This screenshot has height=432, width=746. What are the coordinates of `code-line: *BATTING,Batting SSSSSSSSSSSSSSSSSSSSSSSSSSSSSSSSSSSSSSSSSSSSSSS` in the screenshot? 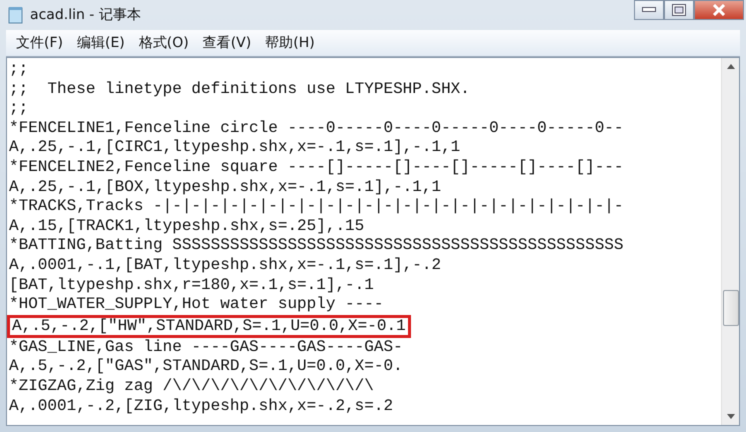 It's located at (316, 246).